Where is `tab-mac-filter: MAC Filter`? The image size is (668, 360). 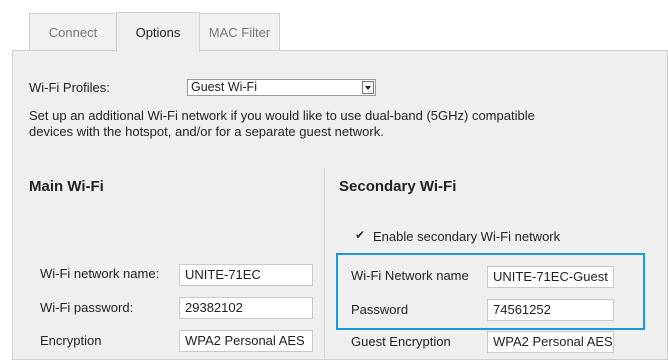
tab-mac-filter: MAC Filter is located at coordinates (239, 32).